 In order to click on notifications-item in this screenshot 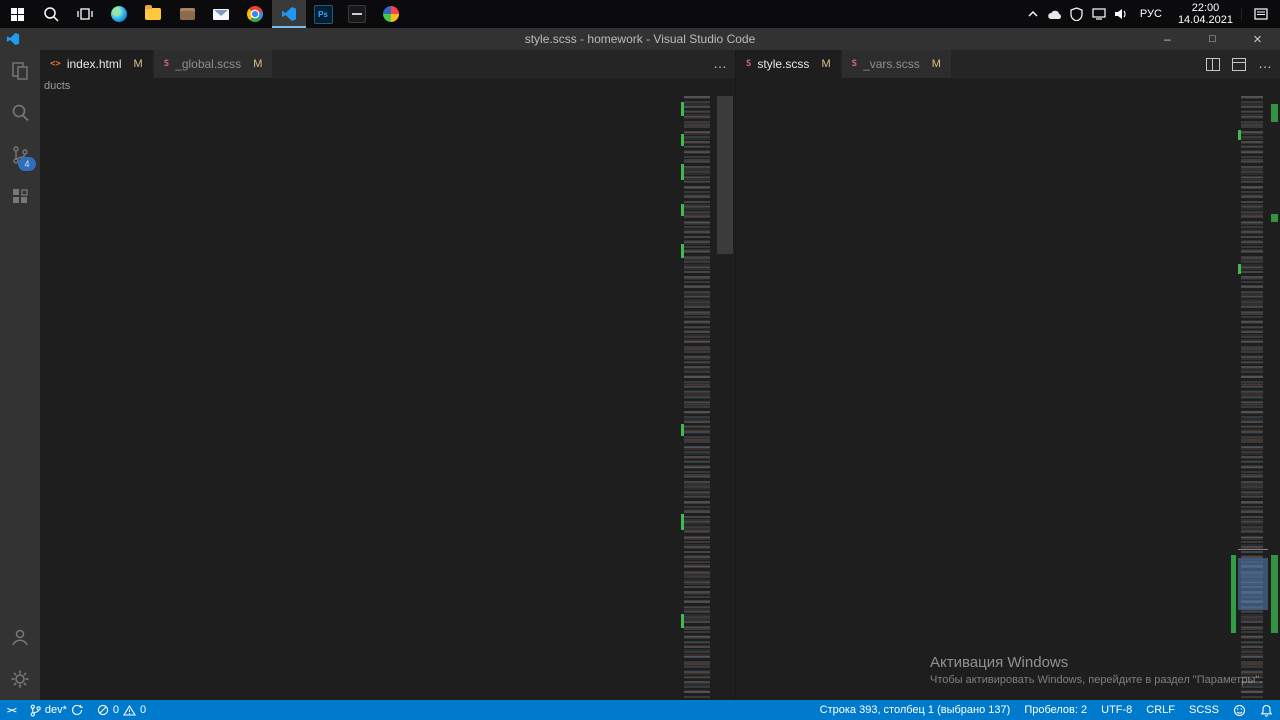, I will do `click(1266, 710)`.